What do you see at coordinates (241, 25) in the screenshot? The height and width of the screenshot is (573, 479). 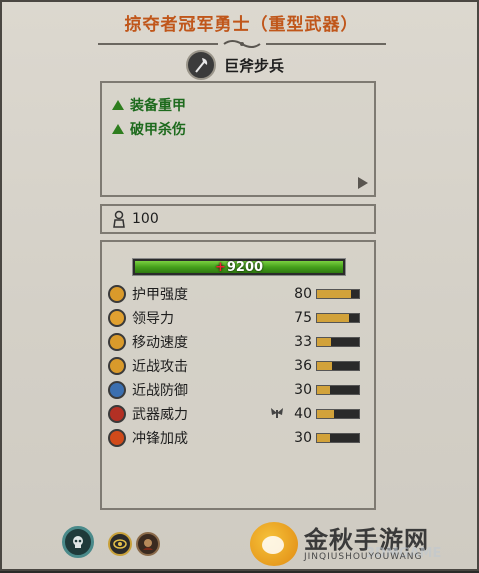 I see `unit-title: 掠夺者冠军勇士（重型武器）` at bounding box center [241, 25].